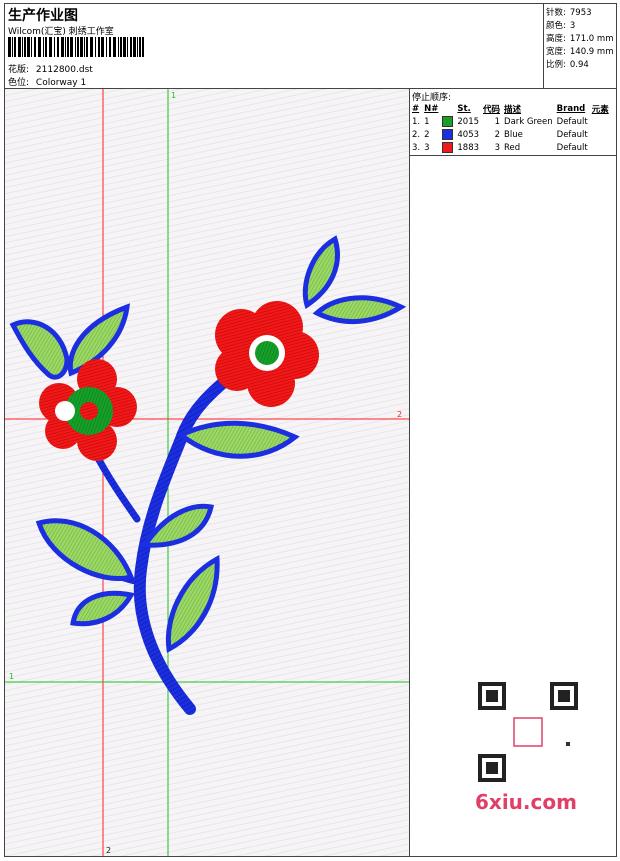 This screenshot has height=861, width=620. Describe the element at coordinates (61, 83) in the screenshot. I see `colorway-value: Colorway 1` at that location.